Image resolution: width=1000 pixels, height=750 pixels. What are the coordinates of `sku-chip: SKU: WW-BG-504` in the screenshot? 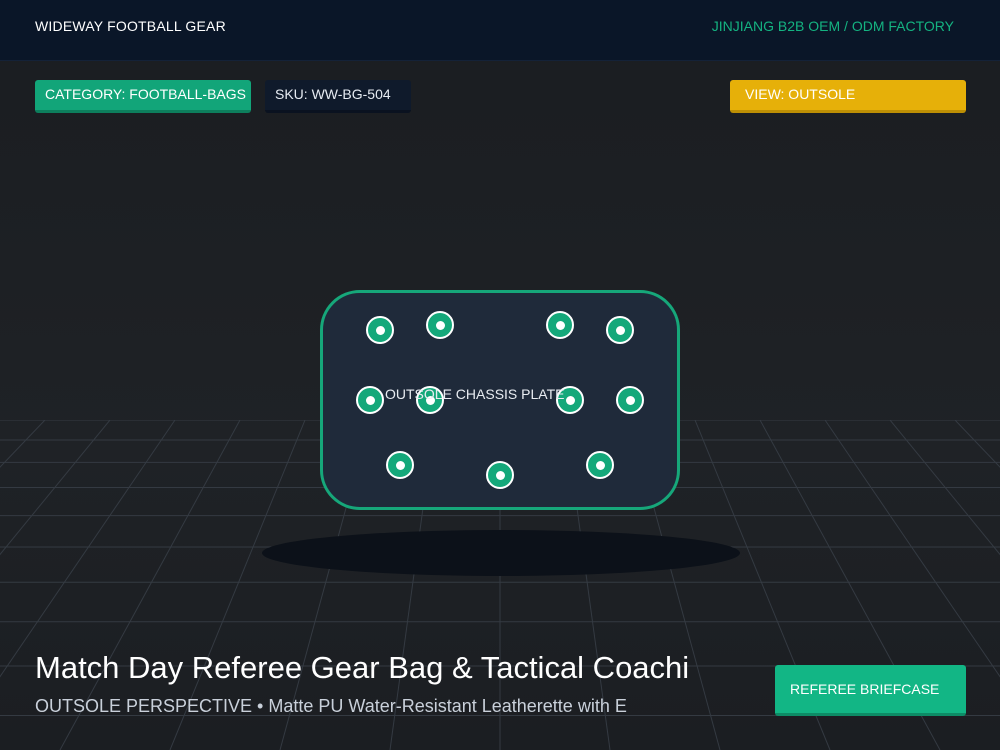 It's located at (338, 96).